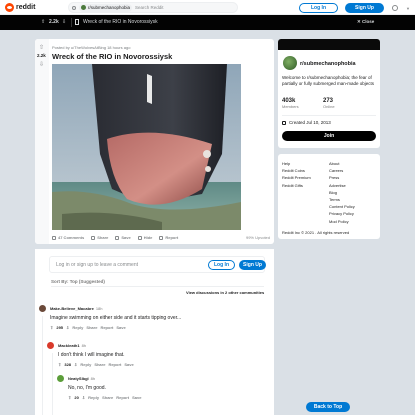 This screenshot has height=415, width=415. What do you see at coordinates (252, 265) in the screenshot?
I see `comment-signup-button: Sign Up` at bounding box center [252, 265].